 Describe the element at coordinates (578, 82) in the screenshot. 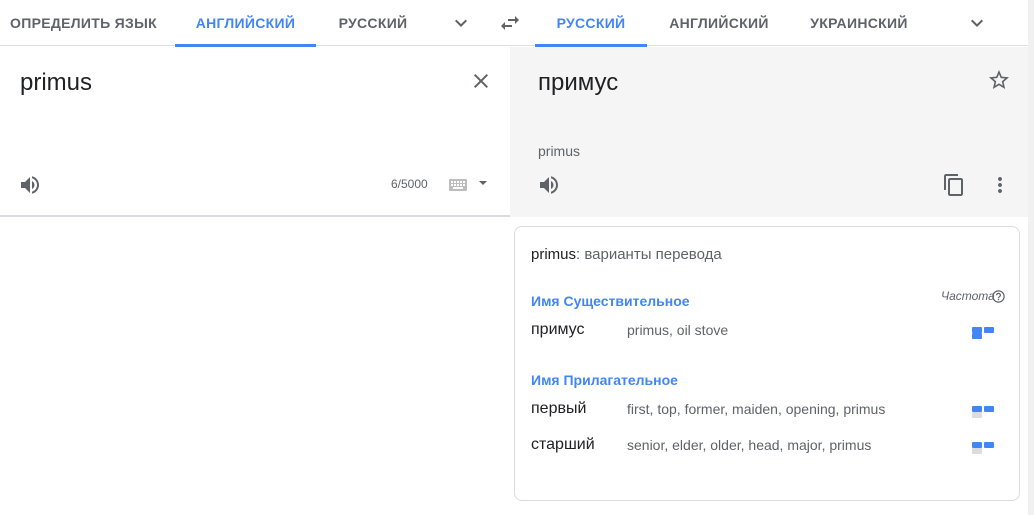

I see `translation-output: примус` at that location.